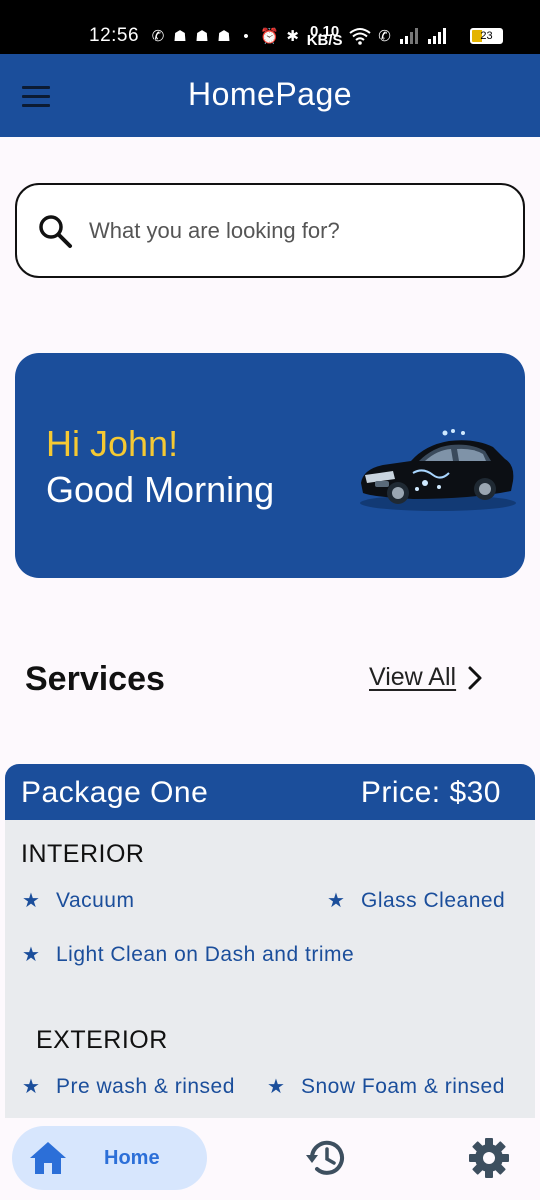  What do you see at coordinates (112, 443) in the screenshot?
I see `greeting-name: Hi John!` at bounding box center [112, 443].